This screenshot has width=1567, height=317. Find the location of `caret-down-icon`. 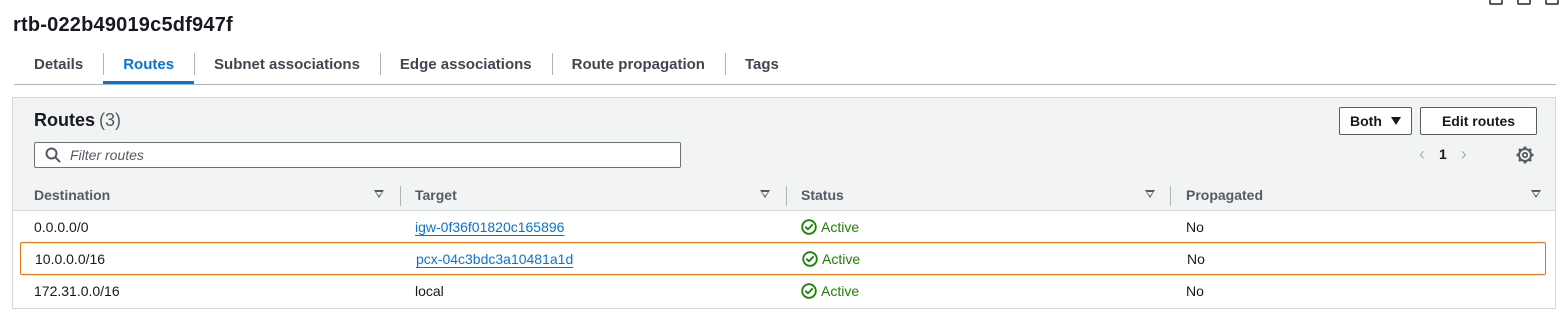

caret-down-icon is located at coordinates (1396, 121).